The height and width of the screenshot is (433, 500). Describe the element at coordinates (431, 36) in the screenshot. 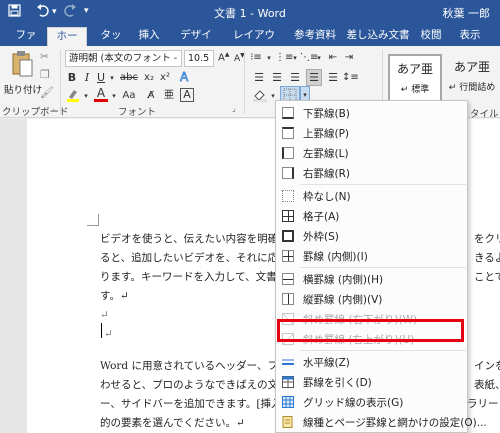

I see `tab-review: 校閲` at that location.